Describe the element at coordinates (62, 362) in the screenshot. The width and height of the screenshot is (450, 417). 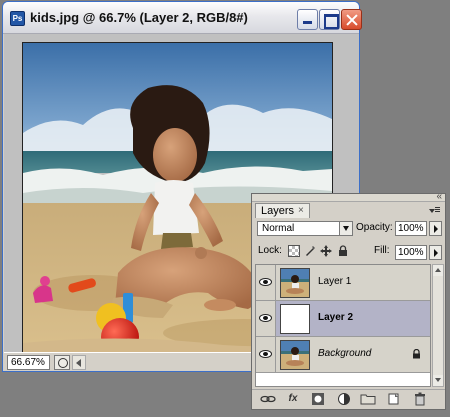
I see `status-menu-button` at that location.